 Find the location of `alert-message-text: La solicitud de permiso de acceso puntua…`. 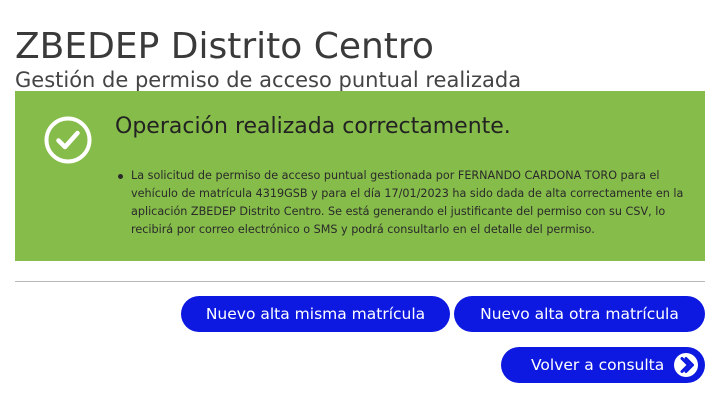

alert-message-text: La solicitud de permiso de acceso puntua… is located at coordinates (407, 202).